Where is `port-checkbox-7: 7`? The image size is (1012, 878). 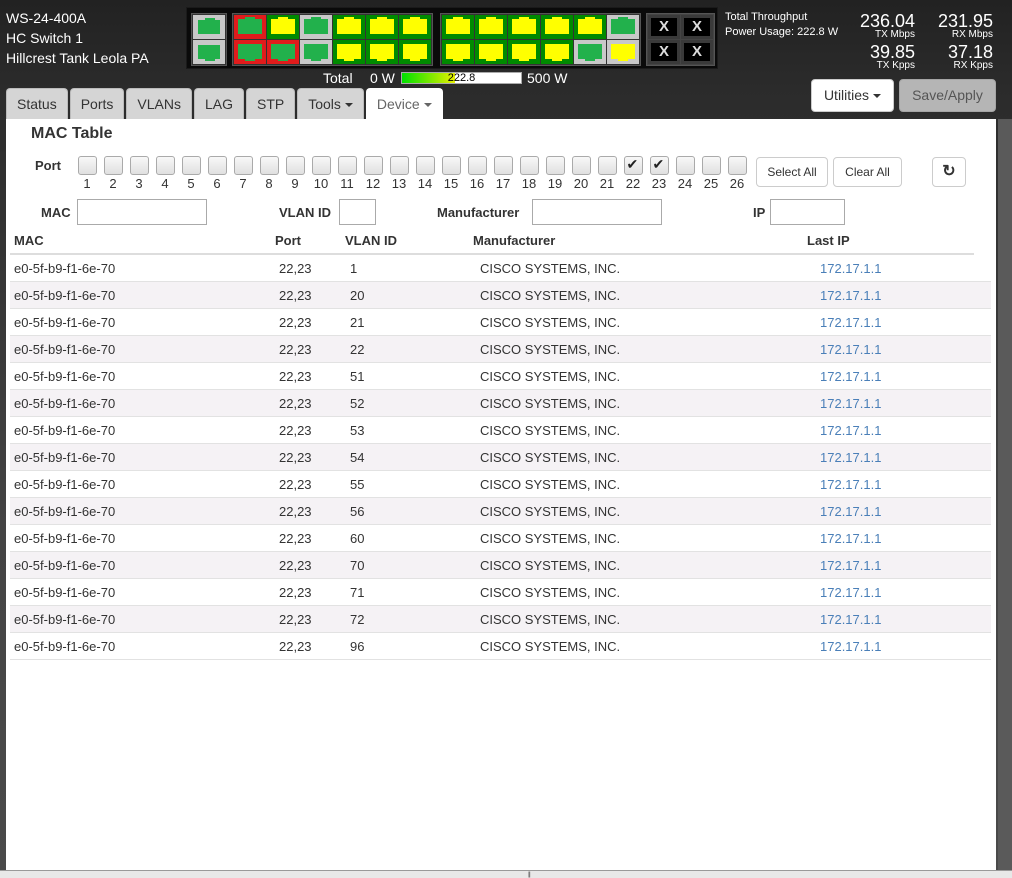 port-checkbox-7: 7 is located at coordinates (243, 173).